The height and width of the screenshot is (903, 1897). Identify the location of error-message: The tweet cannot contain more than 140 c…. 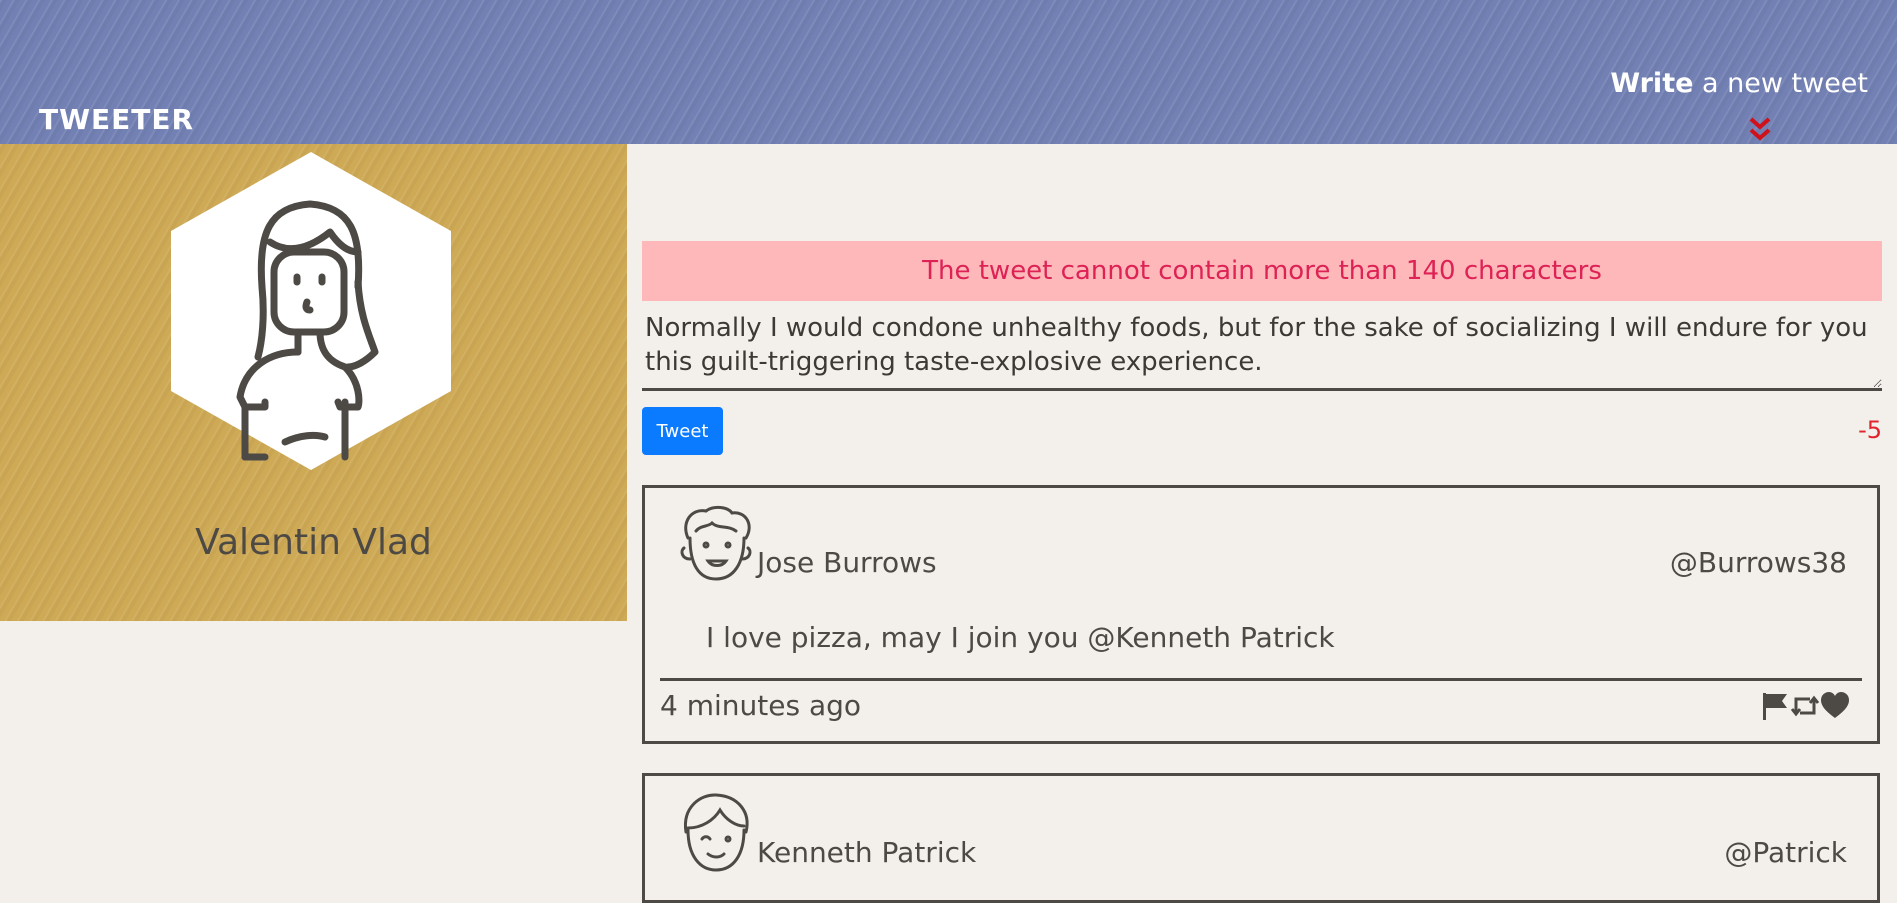
(1262, 271).